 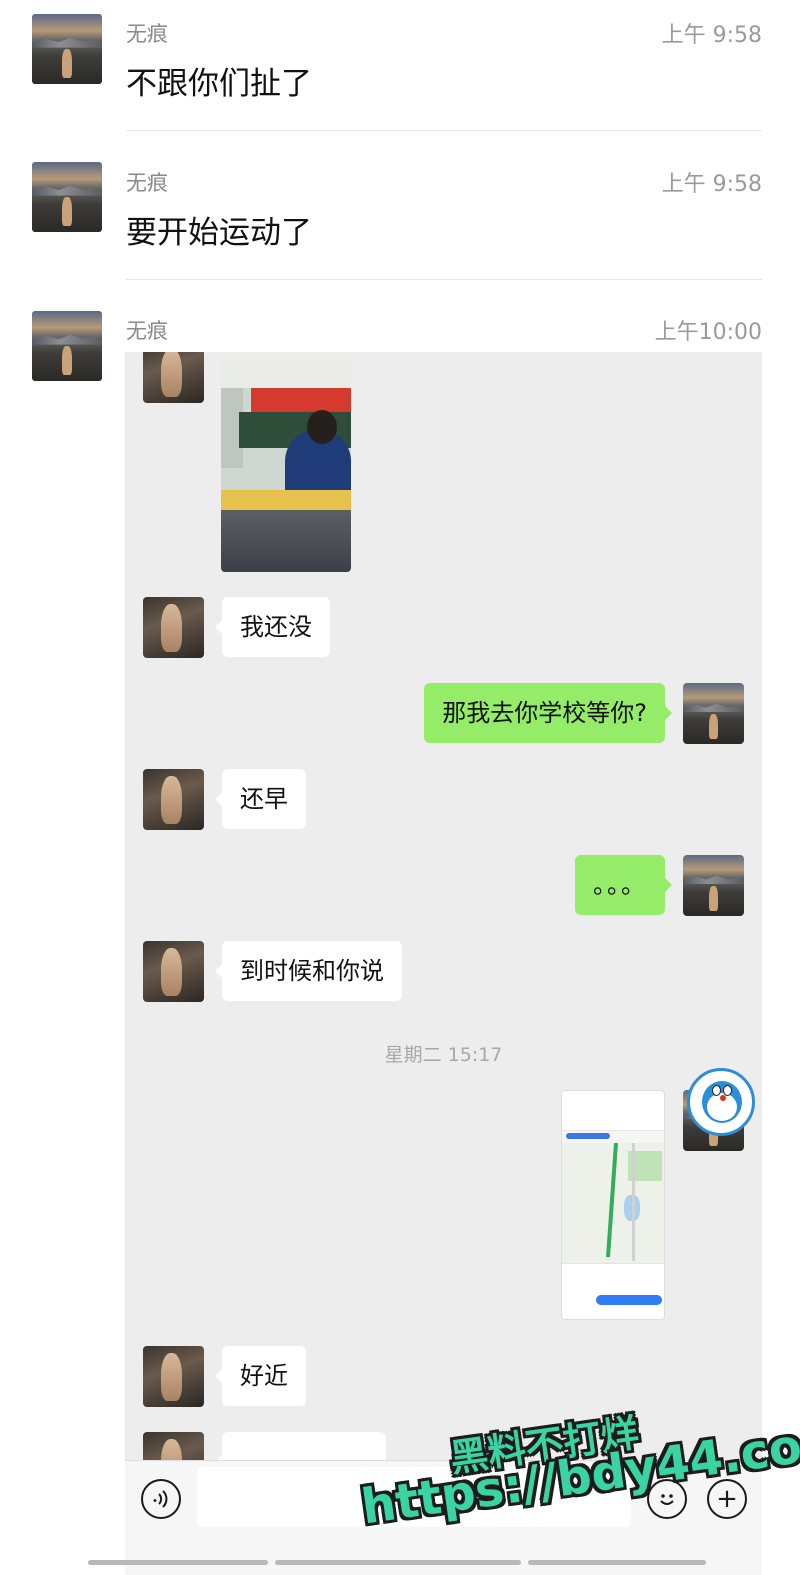 What do you see at coordinates (721, 1102) in the screenshot?
I see `doraemon-sticker` at bounding box center [721, 1102].